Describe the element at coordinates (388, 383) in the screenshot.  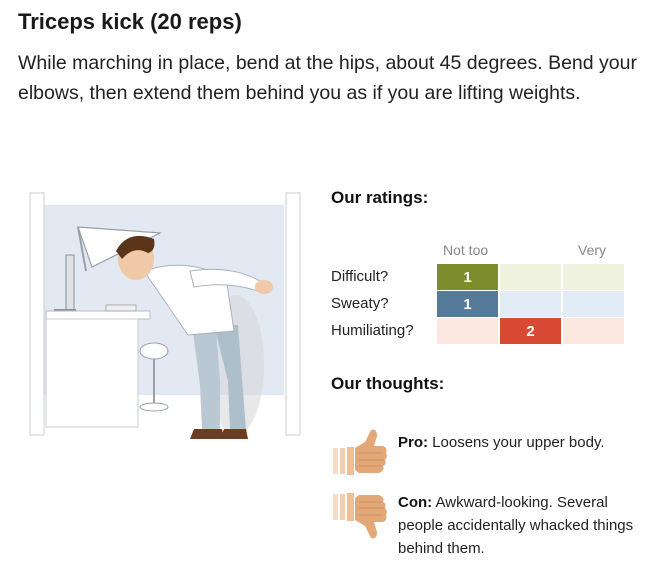
I see `thoughts-heading: Our thoughts:` at that location.